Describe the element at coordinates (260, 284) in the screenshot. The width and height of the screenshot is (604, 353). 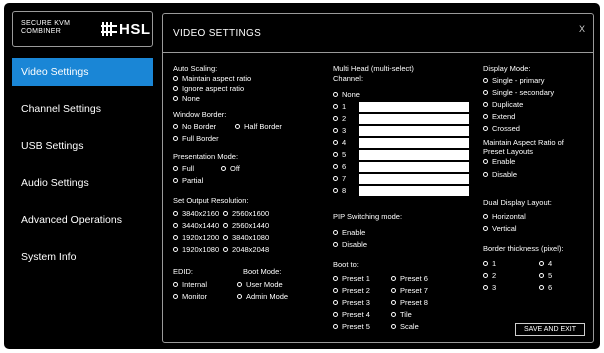
I see `radio-user-mode: User Mode` at that location.